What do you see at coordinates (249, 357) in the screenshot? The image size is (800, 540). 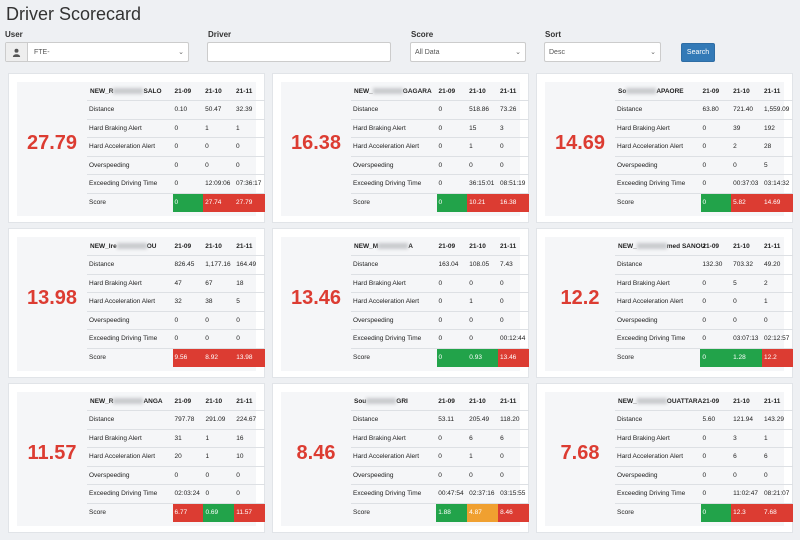 I see `score-cell: 13.98` at bounding box center [249, 357].